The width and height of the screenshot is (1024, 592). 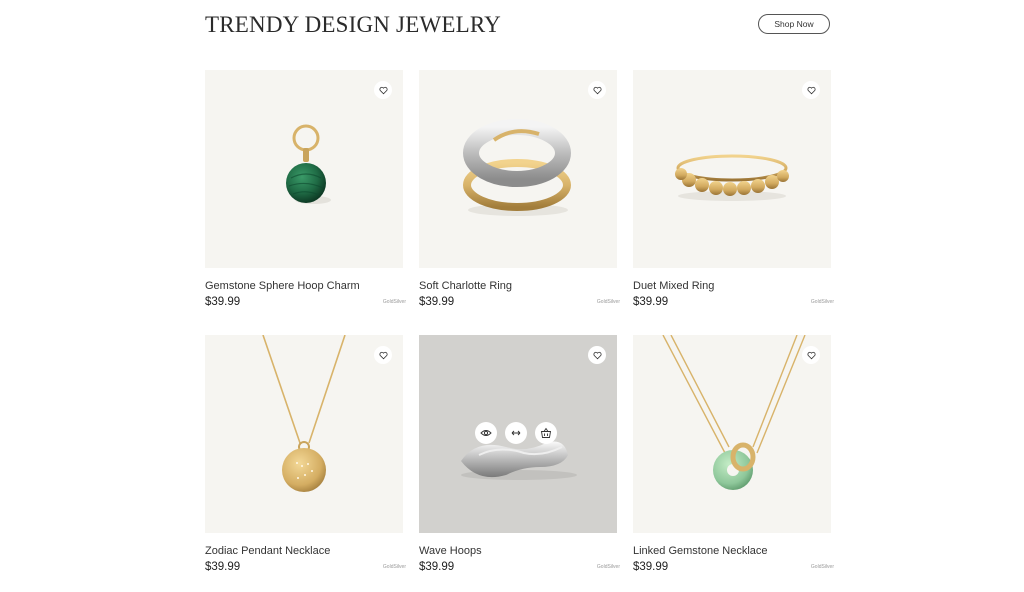 I want to click on zodiac-pendant-image, so click(x=304, y=413).